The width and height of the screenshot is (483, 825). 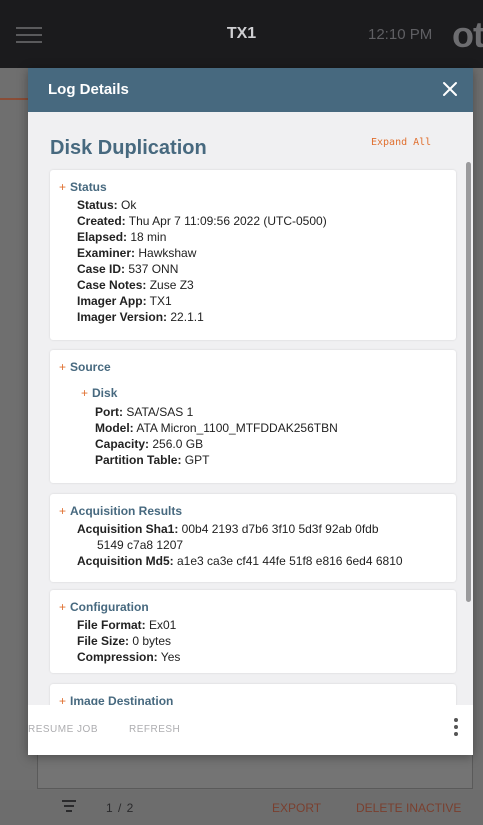 I want to click on field-case-id: Case ID: 537 ONN, so click(x=128, y=269).